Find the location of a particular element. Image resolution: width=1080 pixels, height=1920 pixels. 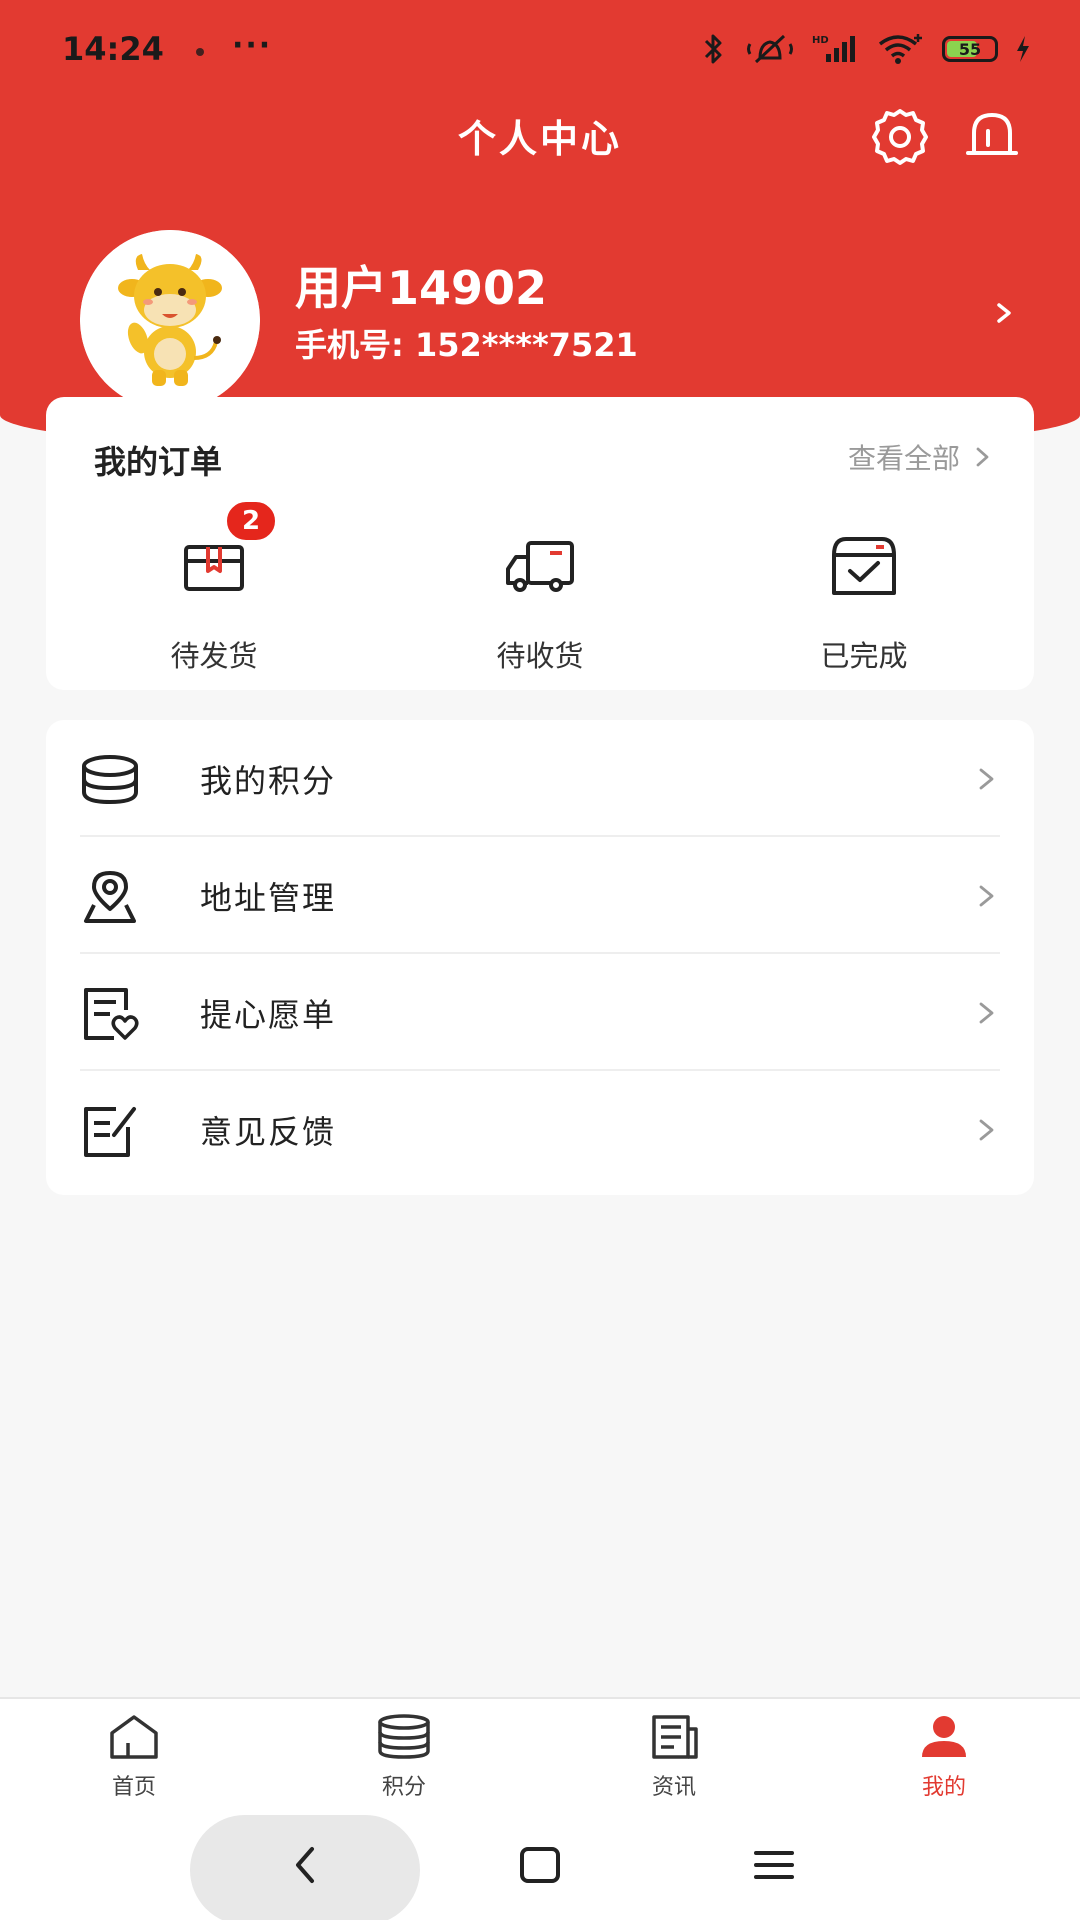

signal-icon: HD is located at coordinates (833, 48).